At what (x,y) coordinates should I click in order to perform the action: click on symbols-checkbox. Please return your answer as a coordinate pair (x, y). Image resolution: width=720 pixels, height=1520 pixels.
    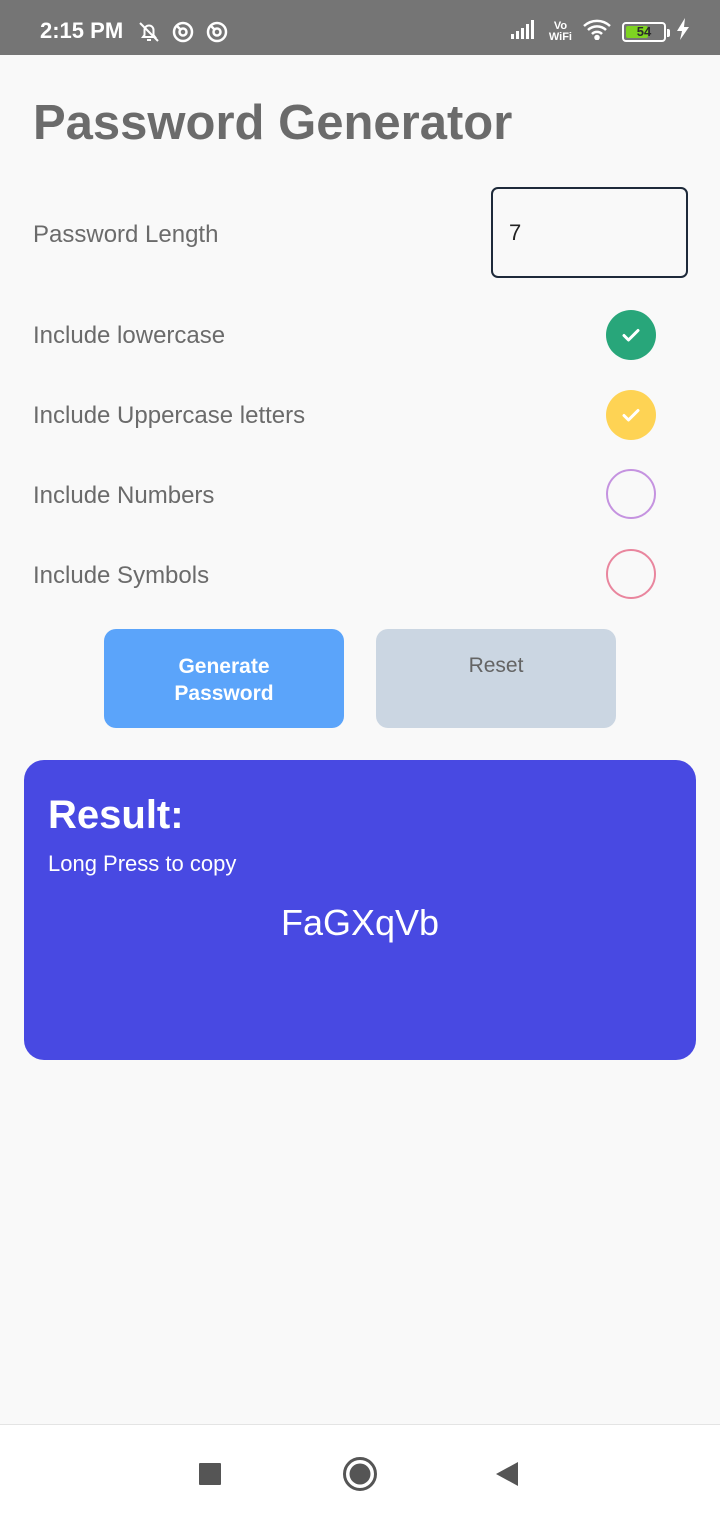
    Looking at the image, I should click on (631, 574).